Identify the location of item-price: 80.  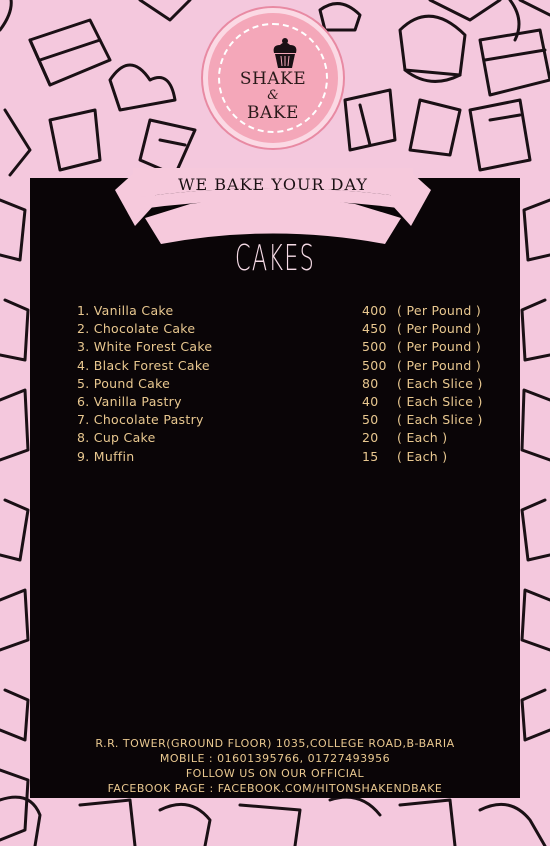
(370, 383).